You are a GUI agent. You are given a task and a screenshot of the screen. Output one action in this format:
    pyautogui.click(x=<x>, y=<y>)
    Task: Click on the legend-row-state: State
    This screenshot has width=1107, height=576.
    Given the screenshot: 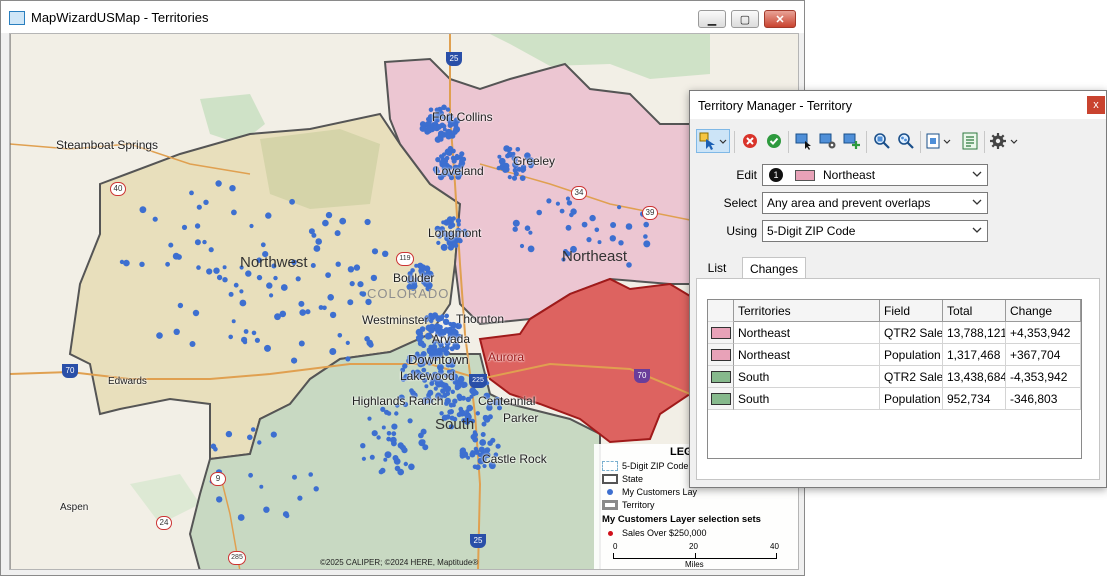 What is the action you would take?
    pyautogui.click(x=622, y=479)
    